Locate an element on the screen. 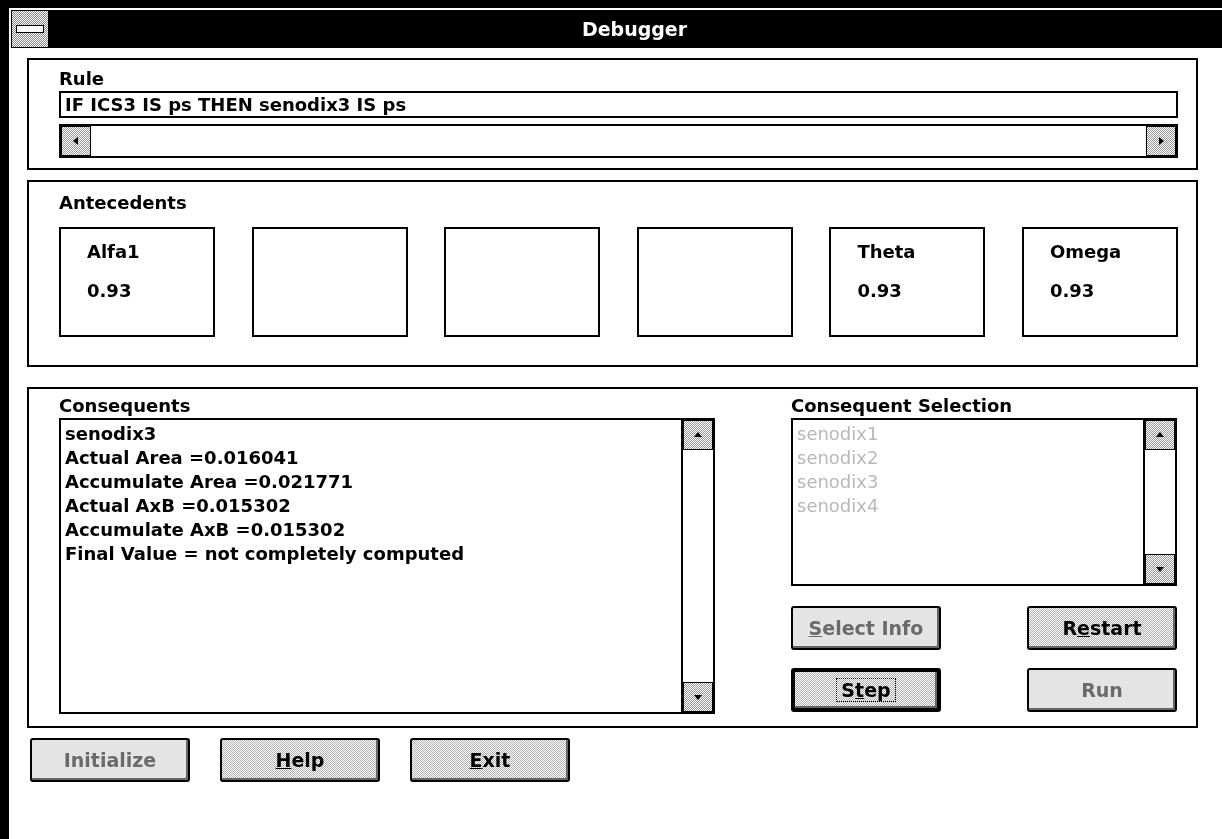 Image resolution: width=1222 pixels, height=839 pixels. dialog-button: Help is located at coordinates (300, 760).